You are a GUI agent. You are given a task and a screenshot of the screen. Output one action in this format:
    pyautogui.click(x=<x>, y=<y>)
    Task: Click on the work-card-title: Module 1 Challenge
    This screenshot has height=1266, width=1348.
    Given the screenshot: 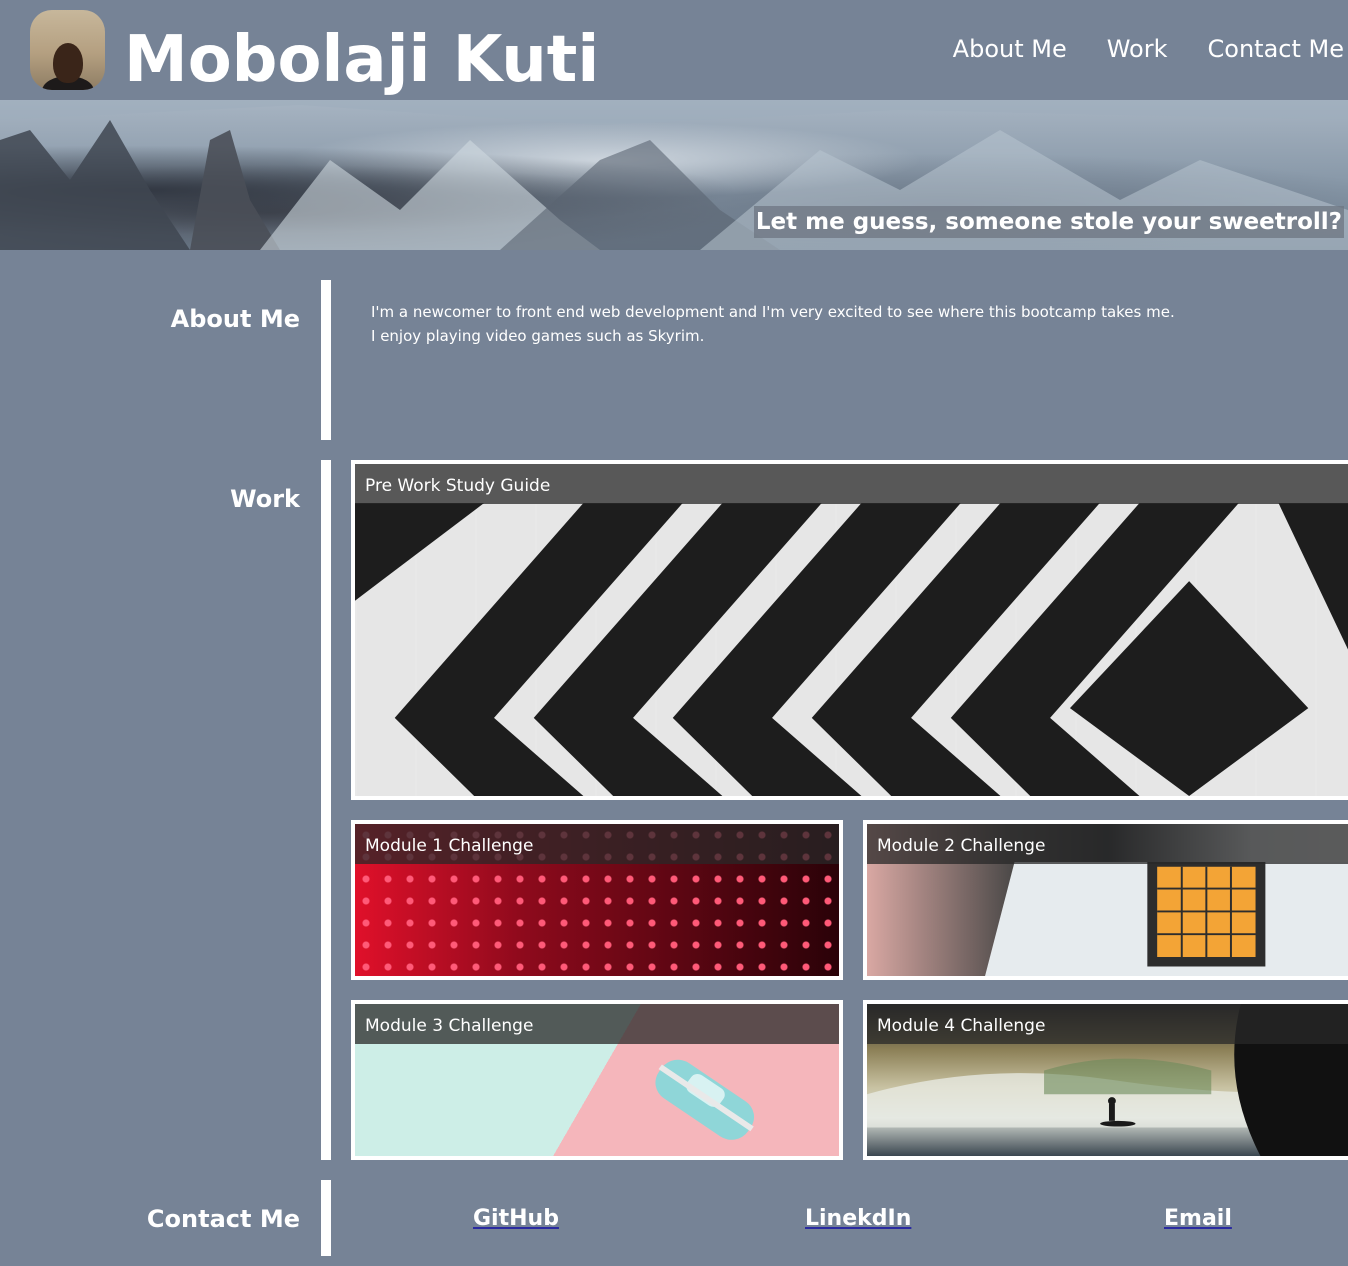 What is the action you would take?
    pyautogui.click(x=597, y=844)
    